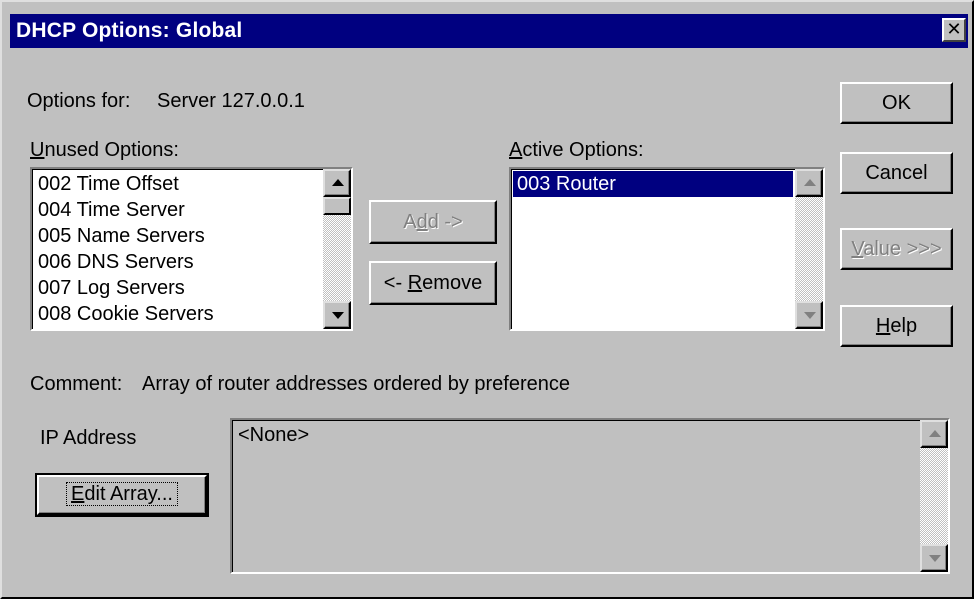  I want to click on add-button-text-b: d ->, so click(445, 222).